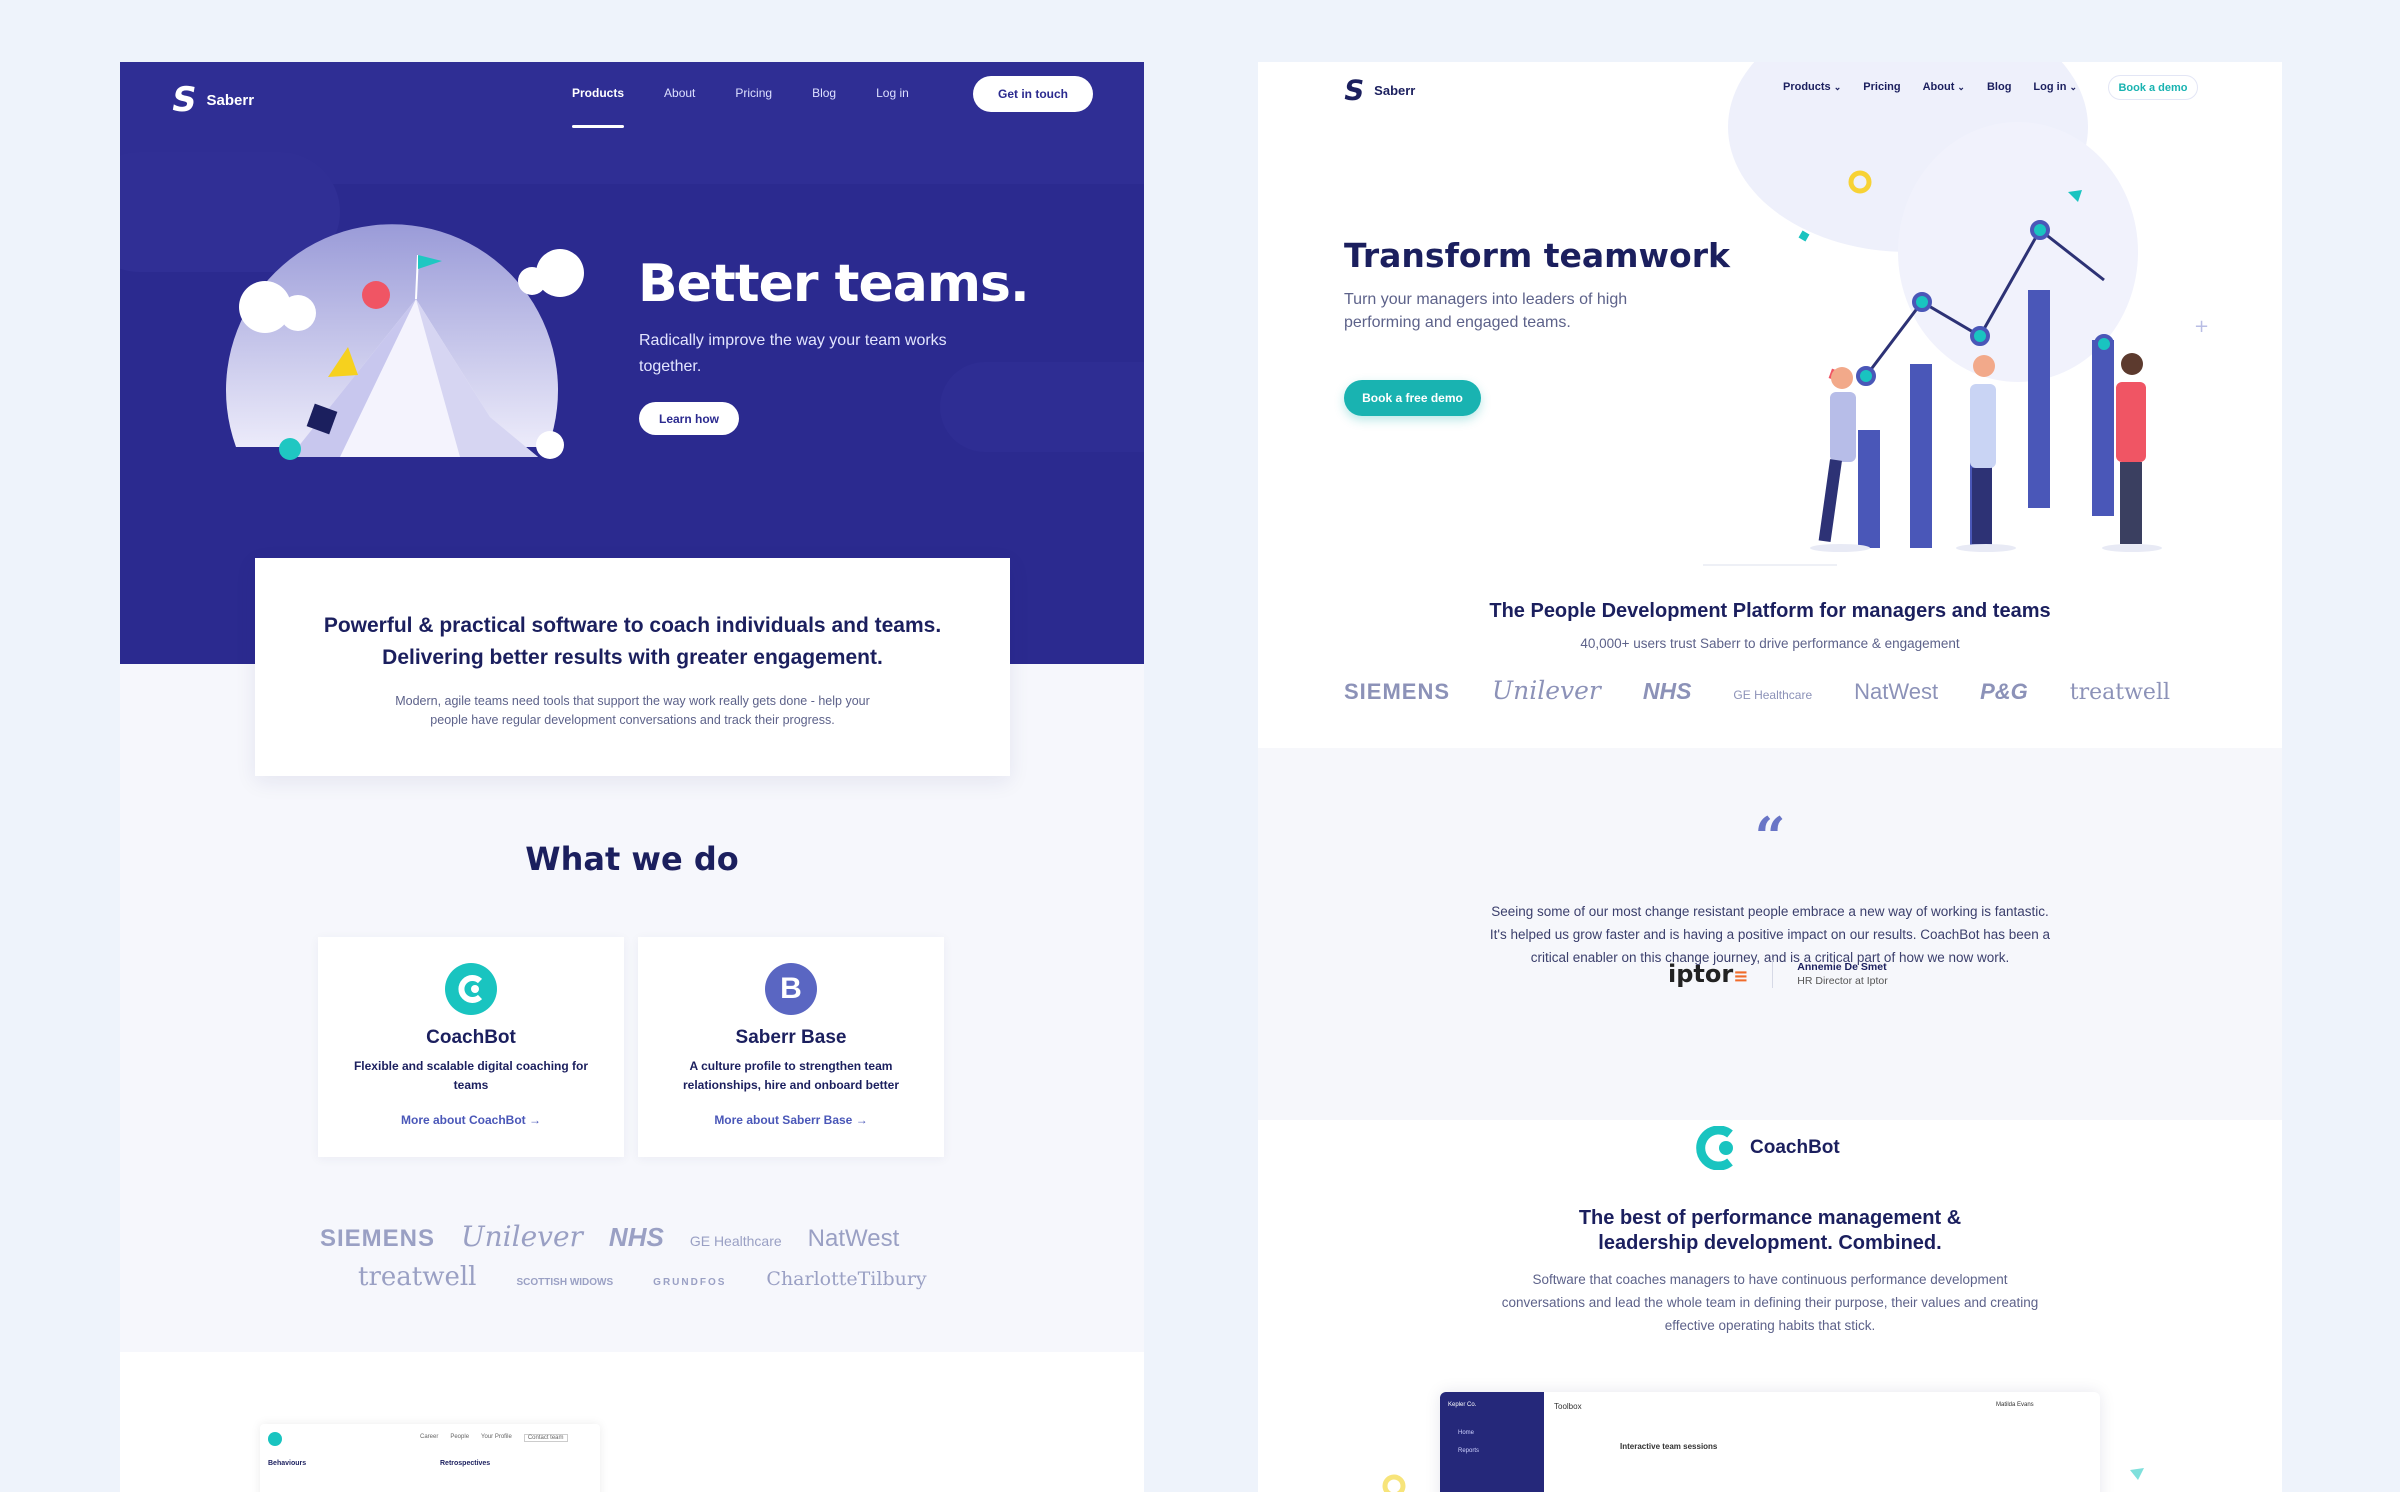 This screenshot has width=2400, height=1492. What do you see at coordinates (846, 1279) in the screenshot?
I see `charlotte-tilbury-logo: CharlotteTilbury` at bounding box center [846, 1279].